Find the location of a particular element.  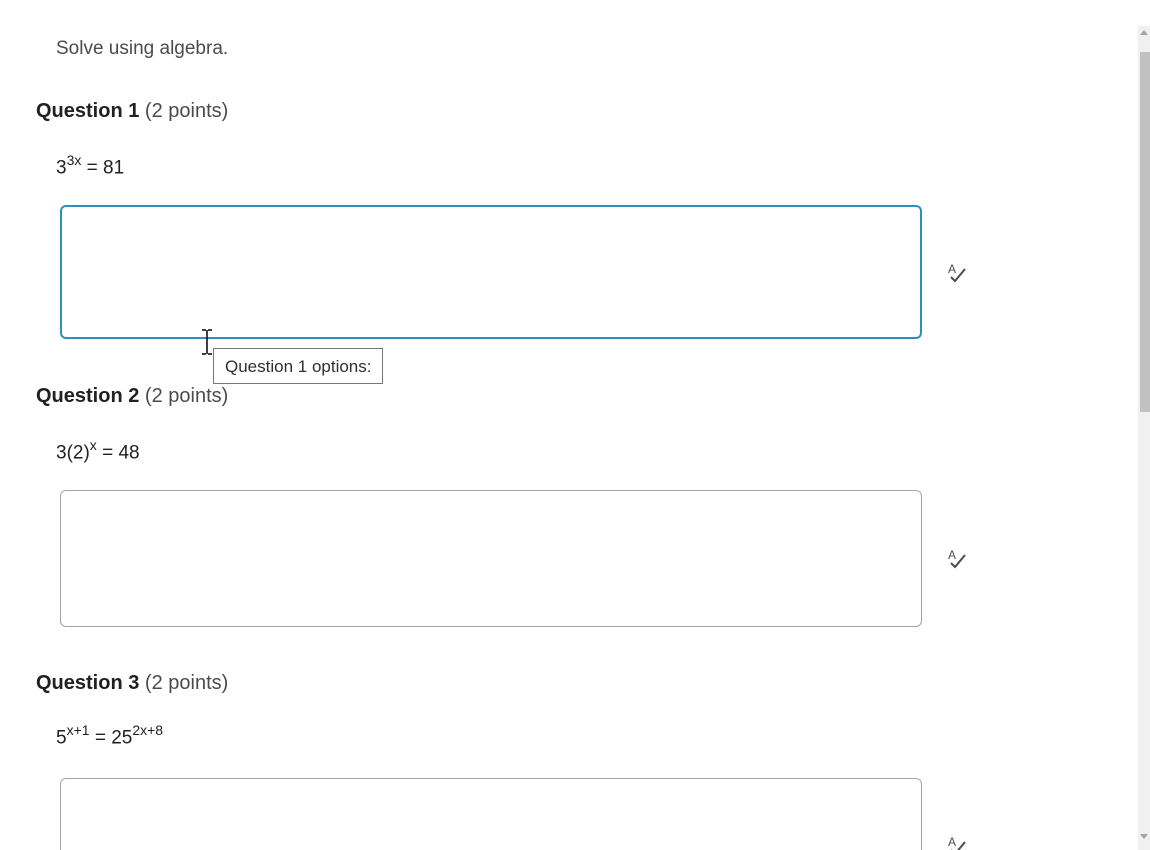

question-1-exponent: 3x is located at coordinates (74, 160).